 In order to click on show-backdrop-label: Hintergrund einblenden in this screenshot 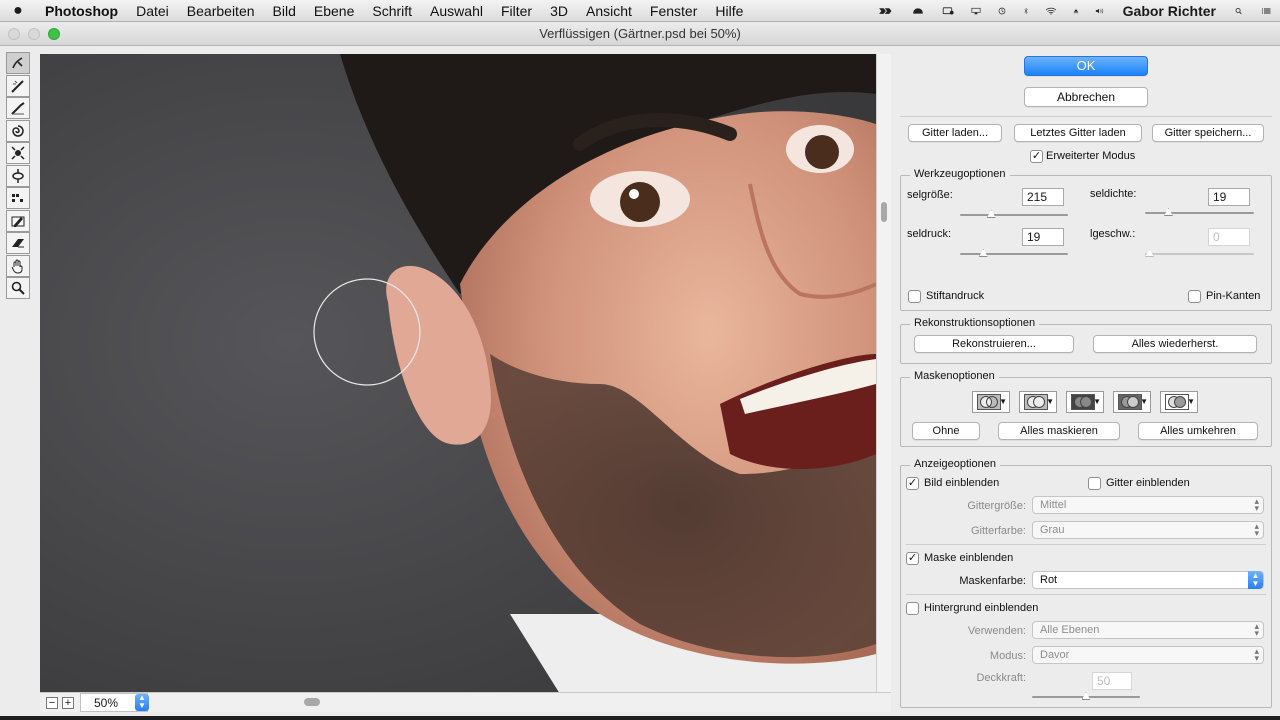, I will do `click(981, 608)`.